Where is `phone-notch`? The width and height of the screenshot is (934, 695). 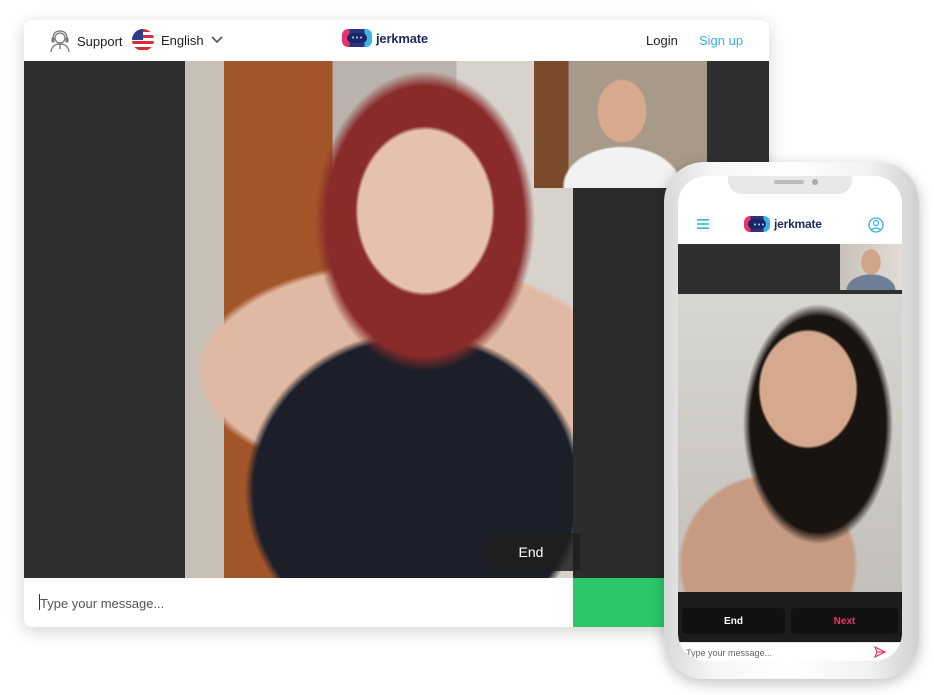 phone-notch is located at coordinates (790, 185).